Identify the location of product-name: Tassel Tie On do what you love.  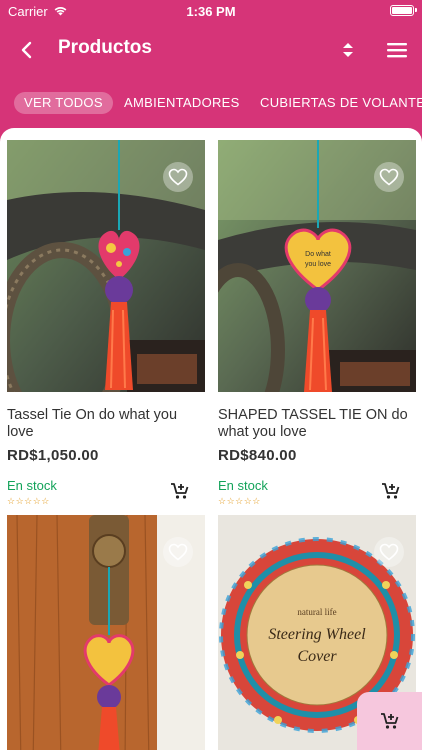
(106, 424).